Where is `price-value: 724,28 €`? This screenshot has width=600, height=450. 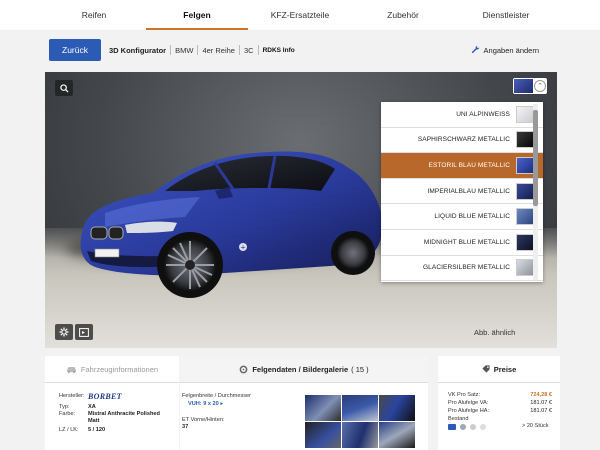 price-value: 724,28 € is located at coordinates (541, 395).